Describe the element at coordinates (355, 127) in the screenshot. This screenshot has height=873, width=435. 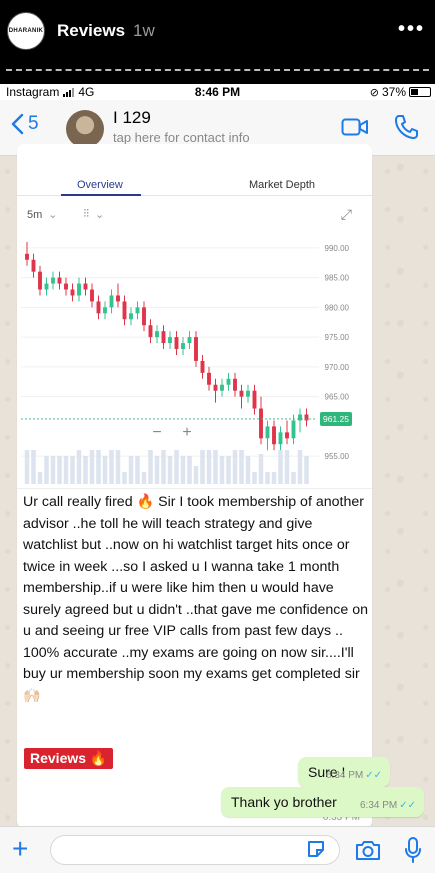
I see `video-call-icon` at that location.